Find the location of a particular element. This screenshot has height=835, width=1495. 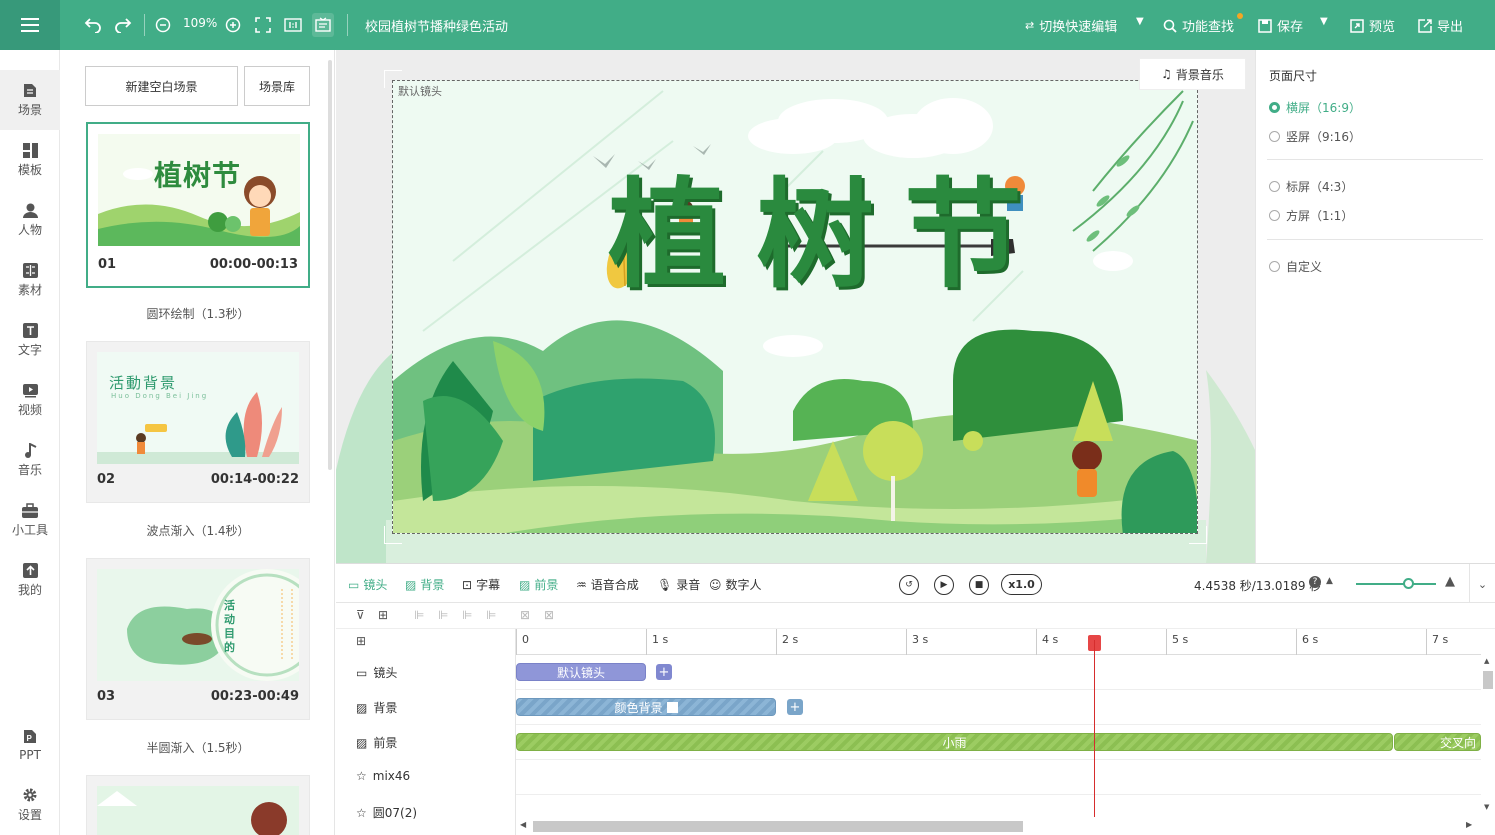

align-left-icon: ⊫ is located at coordinates (419, 615).